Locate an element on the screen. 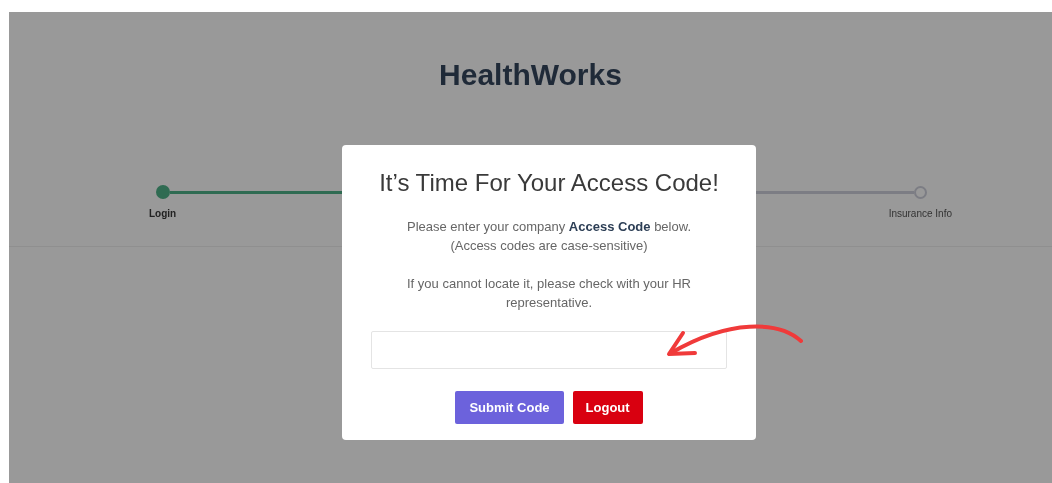 This screenshot has width=1052, height=483. instruction-text: Please enter your company Access Code below. is located at coordinates (549, 227).